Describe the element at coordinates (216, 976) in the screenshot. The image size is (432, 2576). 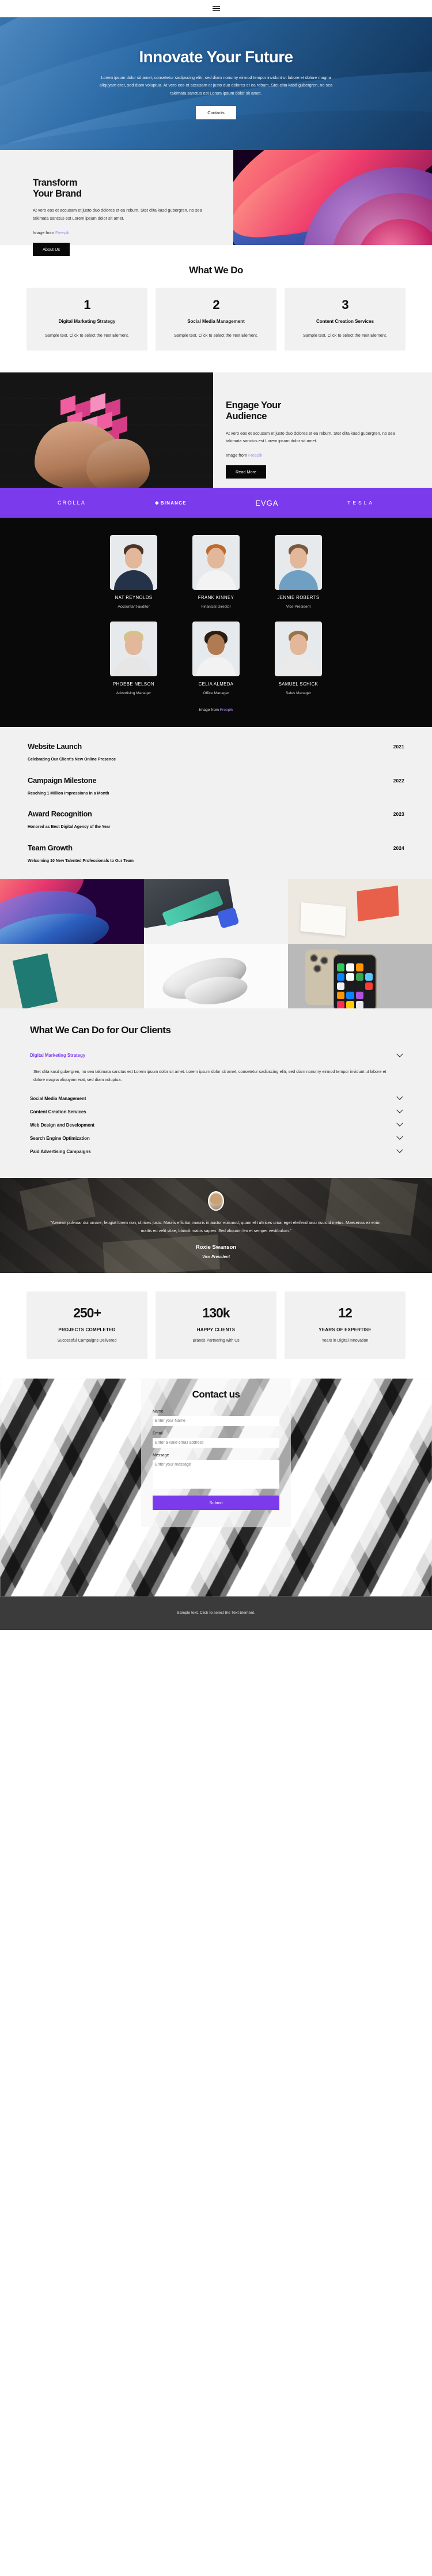
I see `gallery-image-white-coil` at that location.